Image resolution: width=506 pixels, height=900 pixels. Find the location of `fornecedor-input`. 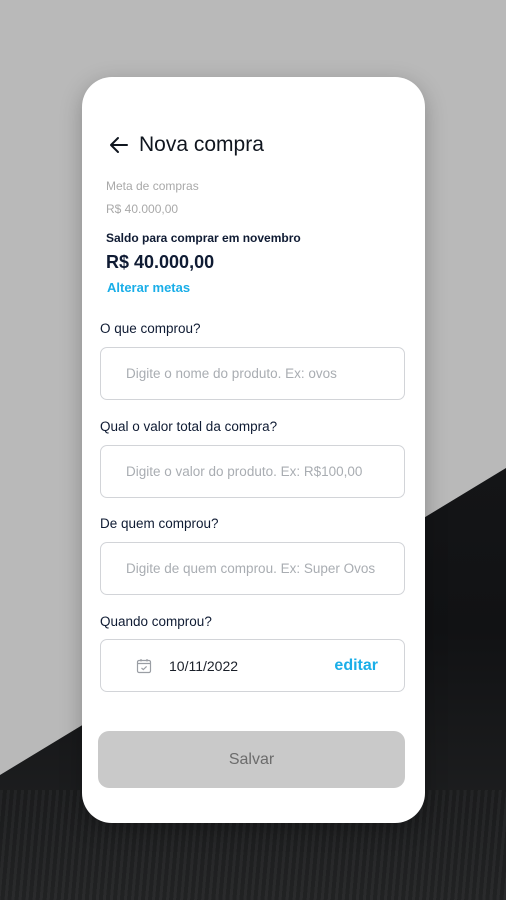

fornecedor-input is located at coordinates (252, 568).